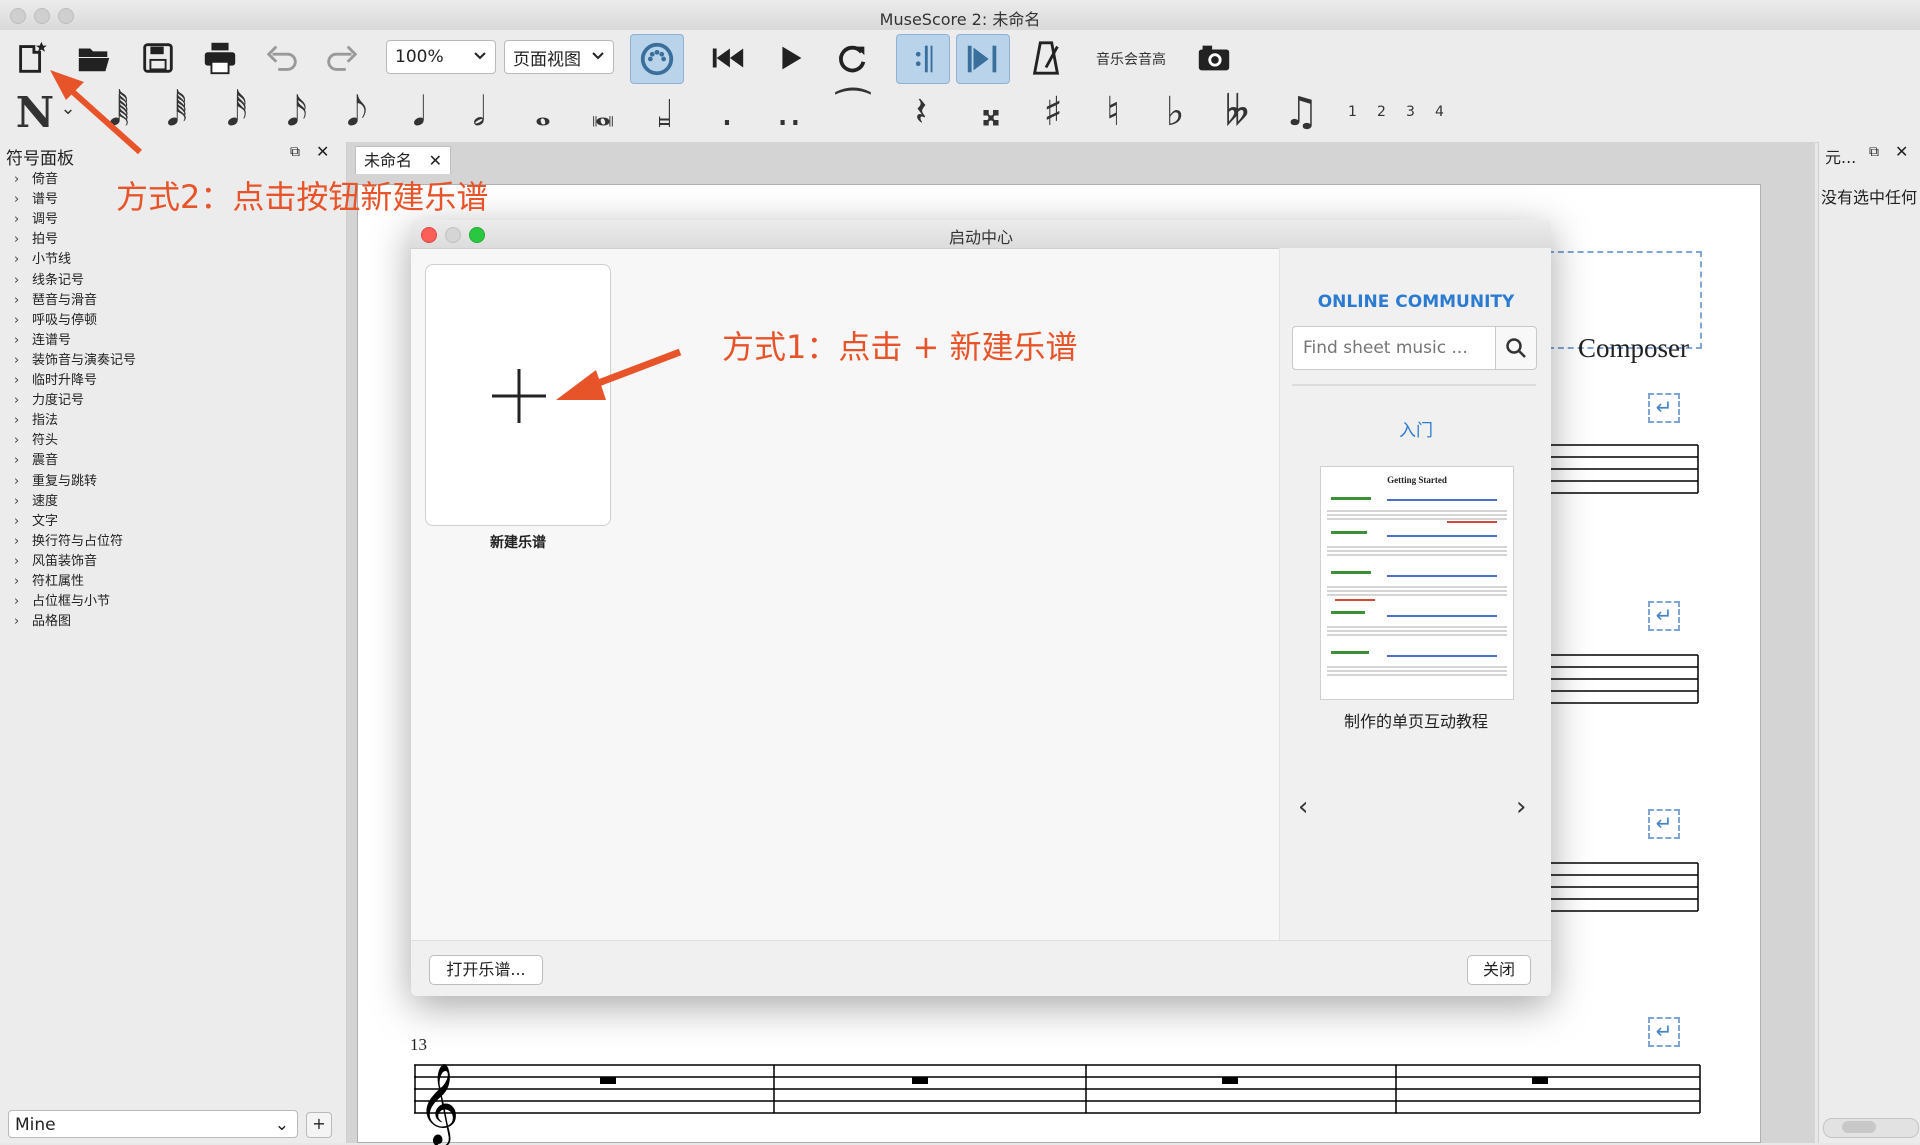 Image resolution: width=1920 pixels, height=1145 pixels. I want to click on search-field, so click(1394, 348).